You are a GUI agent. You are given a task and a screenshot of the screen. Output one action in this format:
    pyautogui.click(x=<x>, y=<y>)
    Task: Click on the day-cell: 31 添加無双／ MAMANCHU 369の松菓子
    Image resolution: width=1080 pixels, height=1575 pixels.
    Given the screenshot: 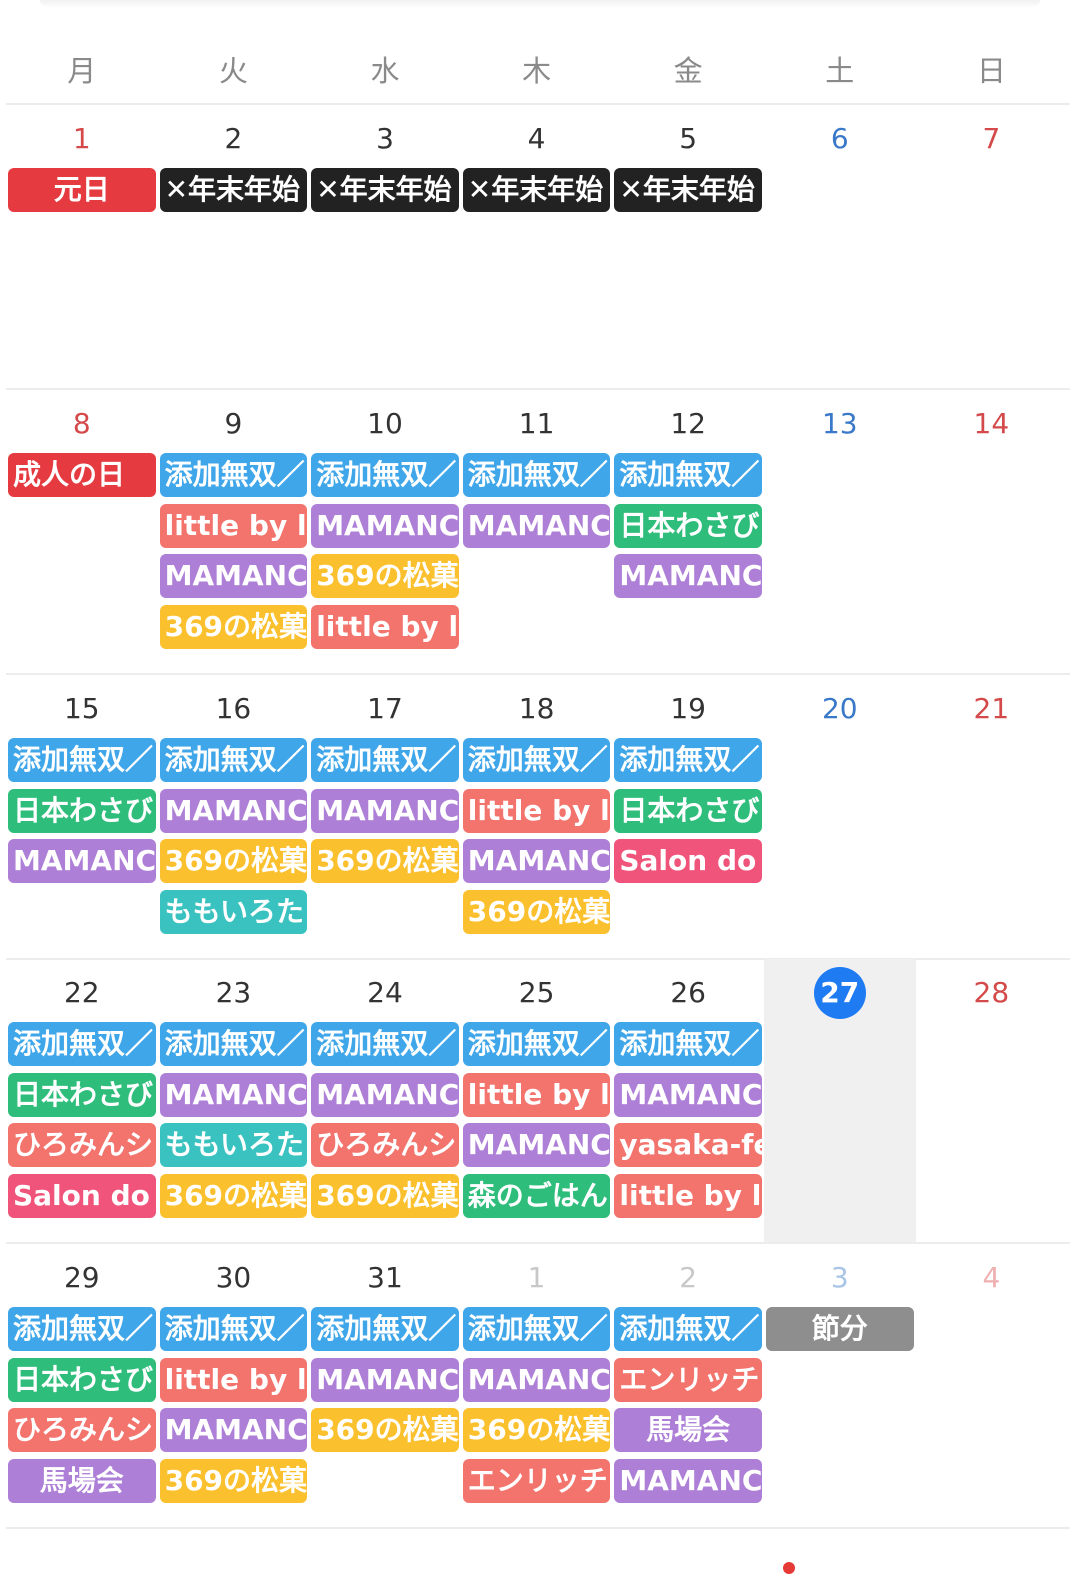 What is the action you would take?
    pyautogui.click(x=385, y=1385)
    